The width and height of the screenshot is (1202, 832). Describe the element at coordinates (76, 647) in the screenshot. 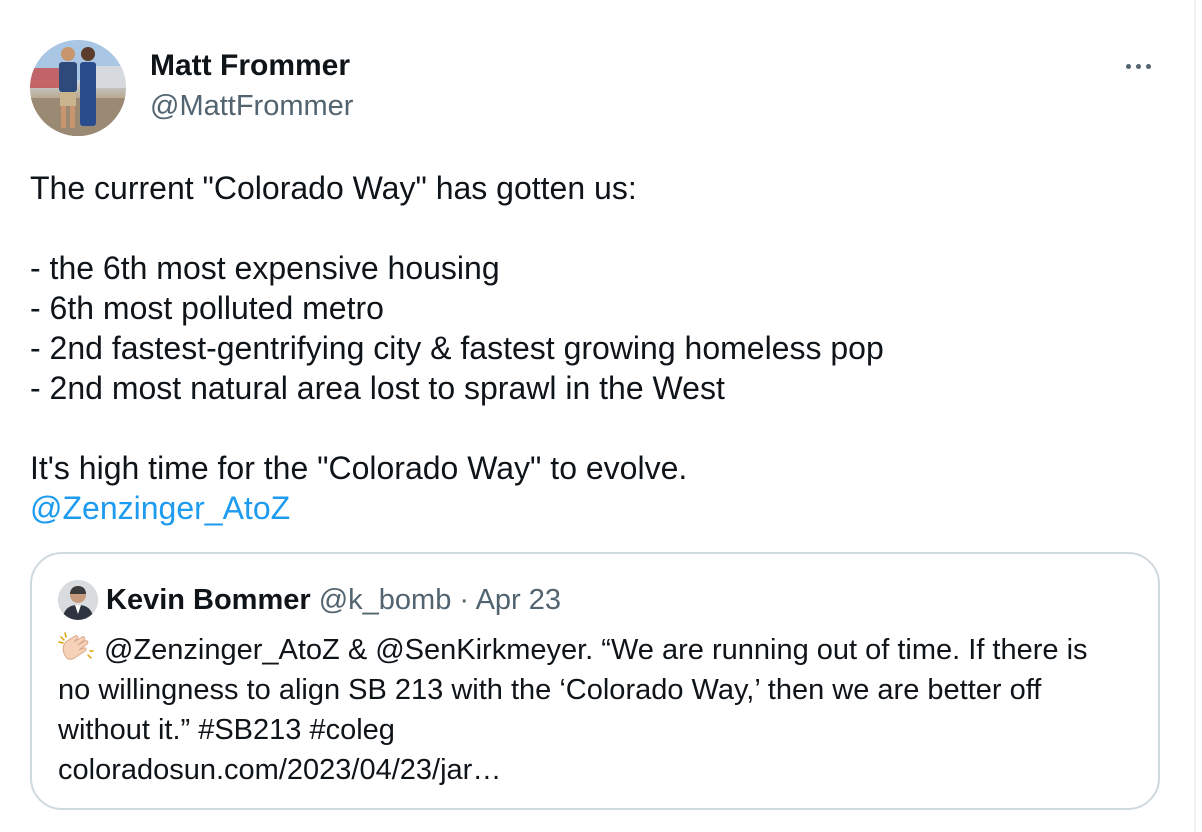

I see `clapping-hands-icon` at that location.